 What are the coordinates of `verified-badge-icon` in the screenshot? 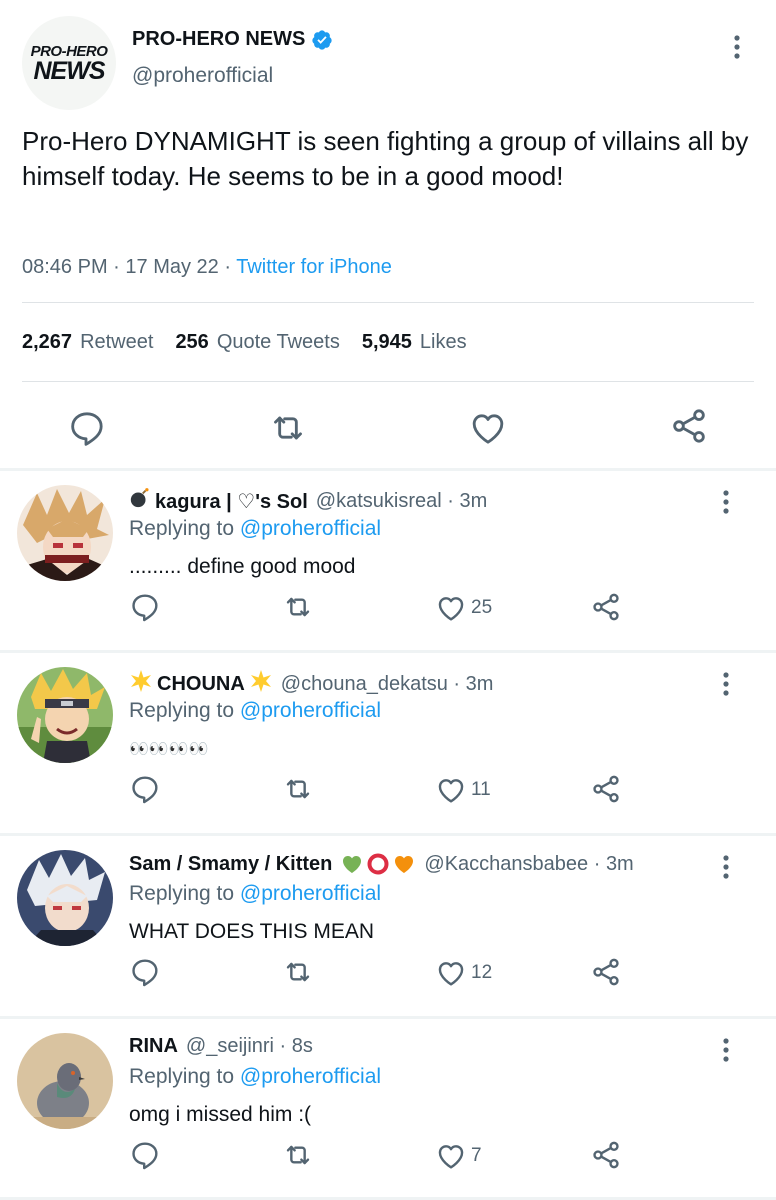 It's located at (322, 40).